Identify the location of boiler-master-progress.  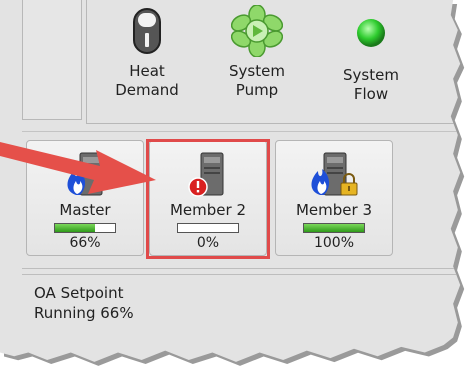
(85, 228).